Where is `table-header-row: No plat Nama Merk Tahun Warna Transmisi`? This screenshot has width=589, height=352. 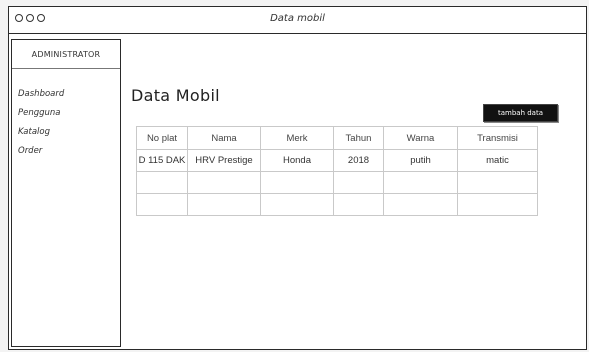 table-header-row: No plat Nama Merk Tahun Warna Transmisi is located at coordinates (337, 138).